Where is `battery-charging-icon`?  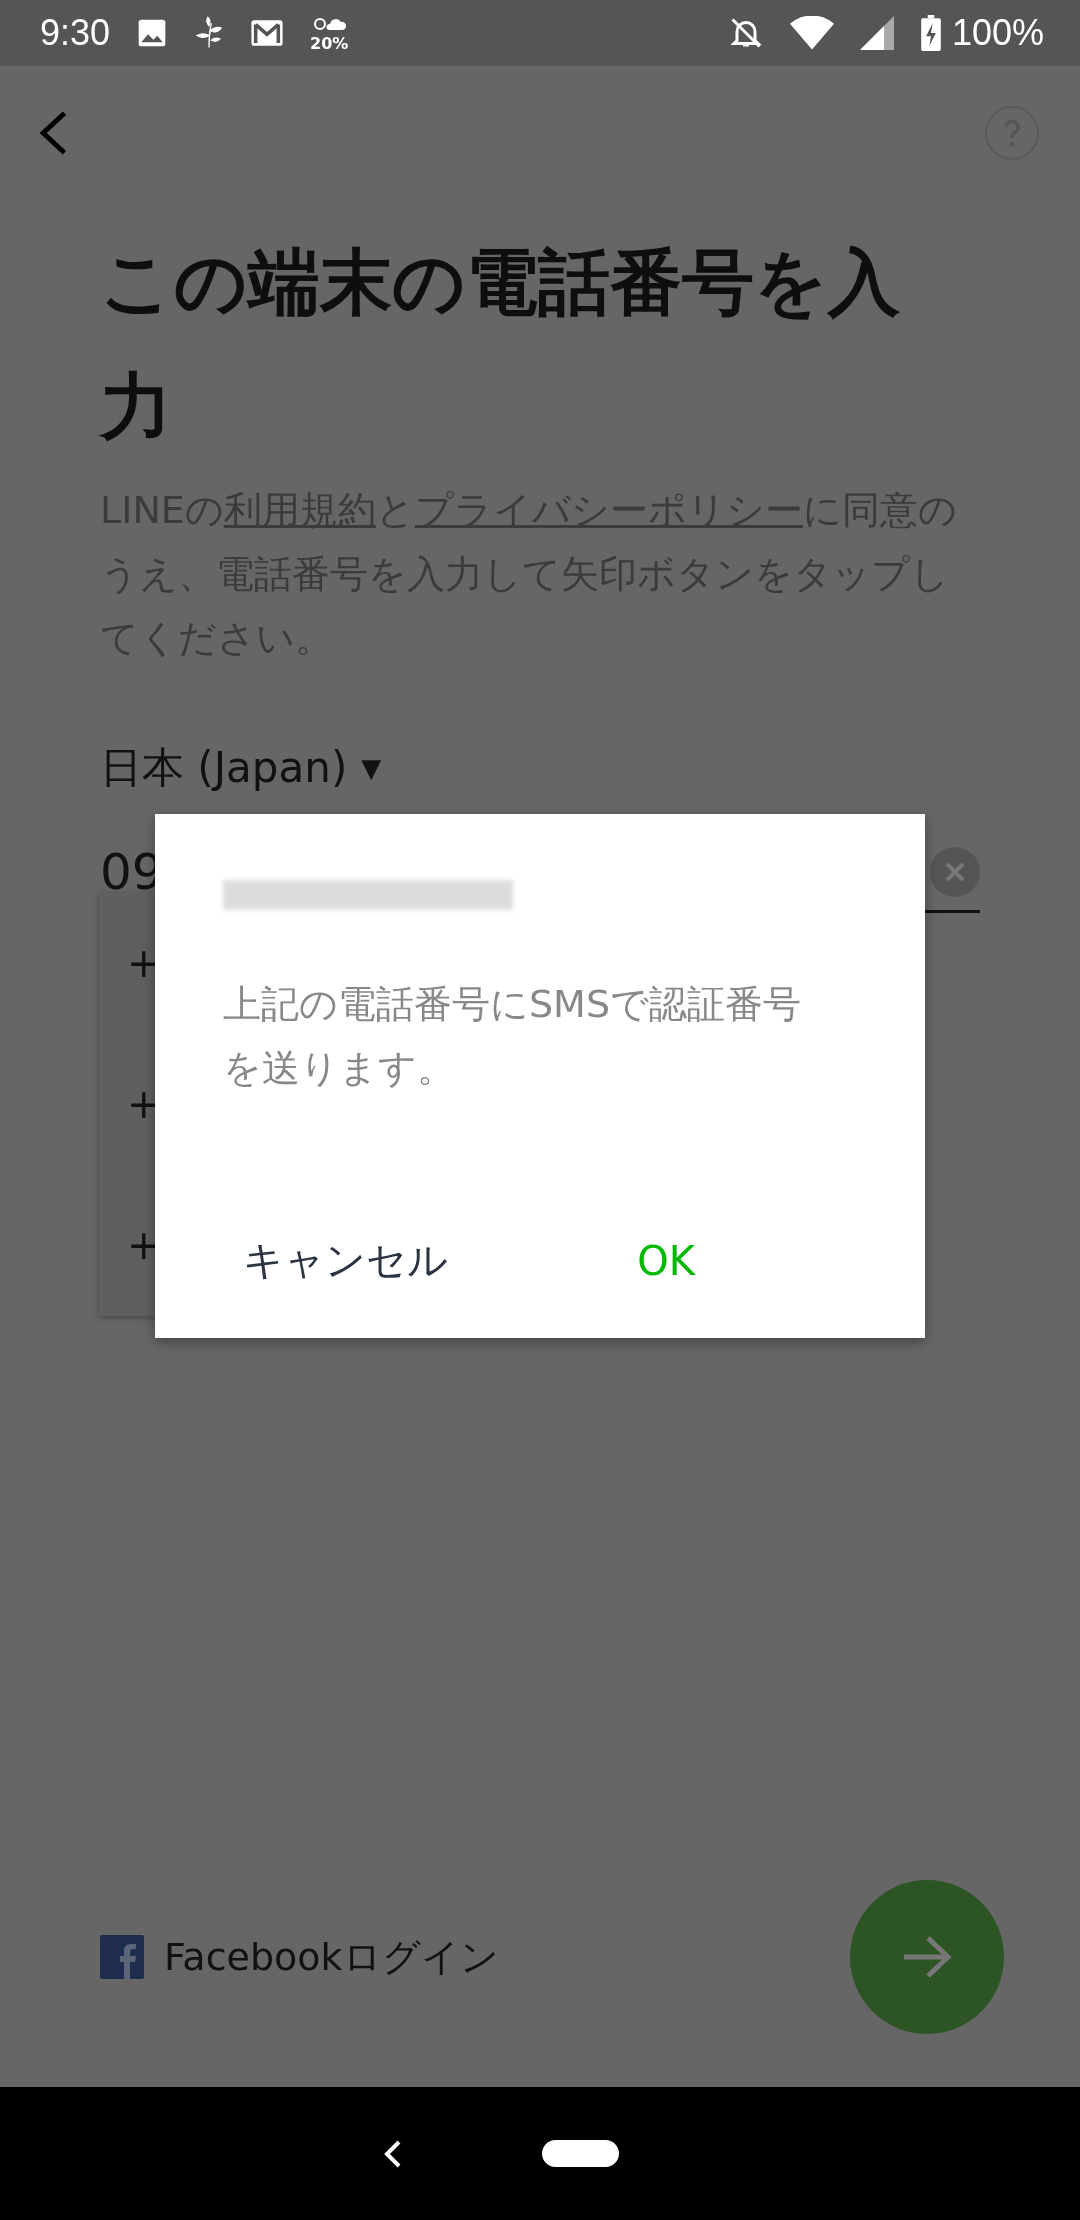 battery-charging-icon is located at coordinates (930, 33).